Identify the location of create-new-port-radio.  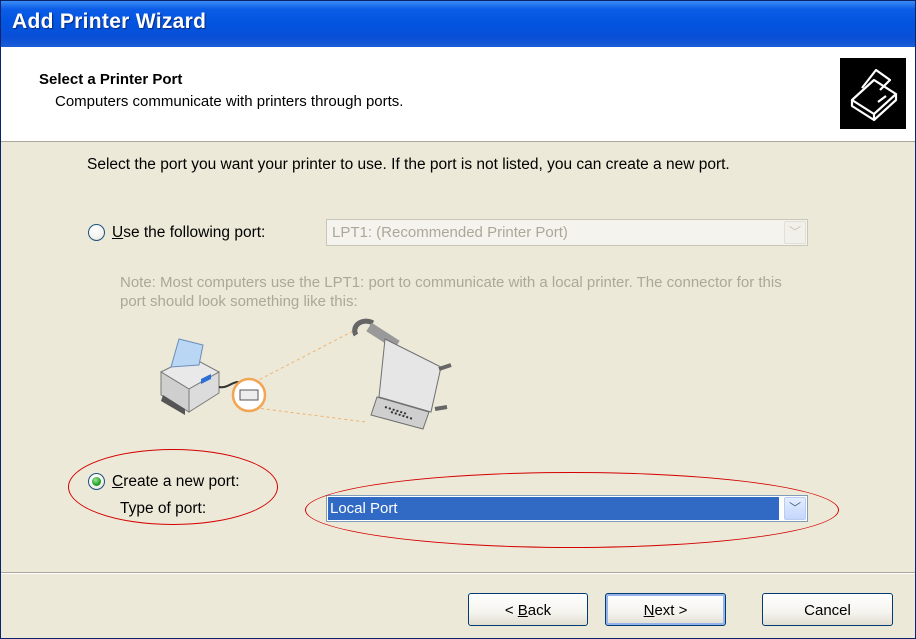
(96, 481).